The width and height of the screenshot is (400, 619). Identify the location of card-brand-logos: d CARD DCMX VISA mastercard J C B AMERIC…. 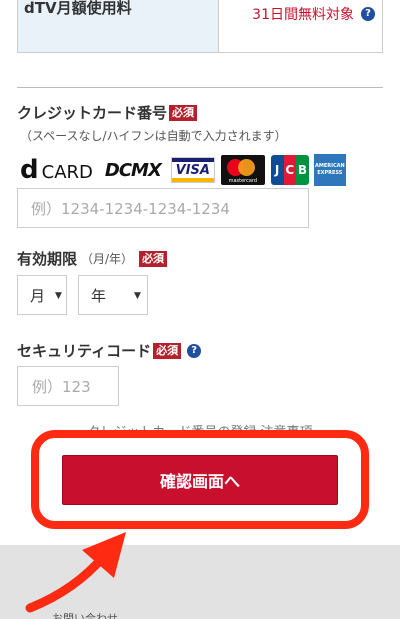
(183, 170).